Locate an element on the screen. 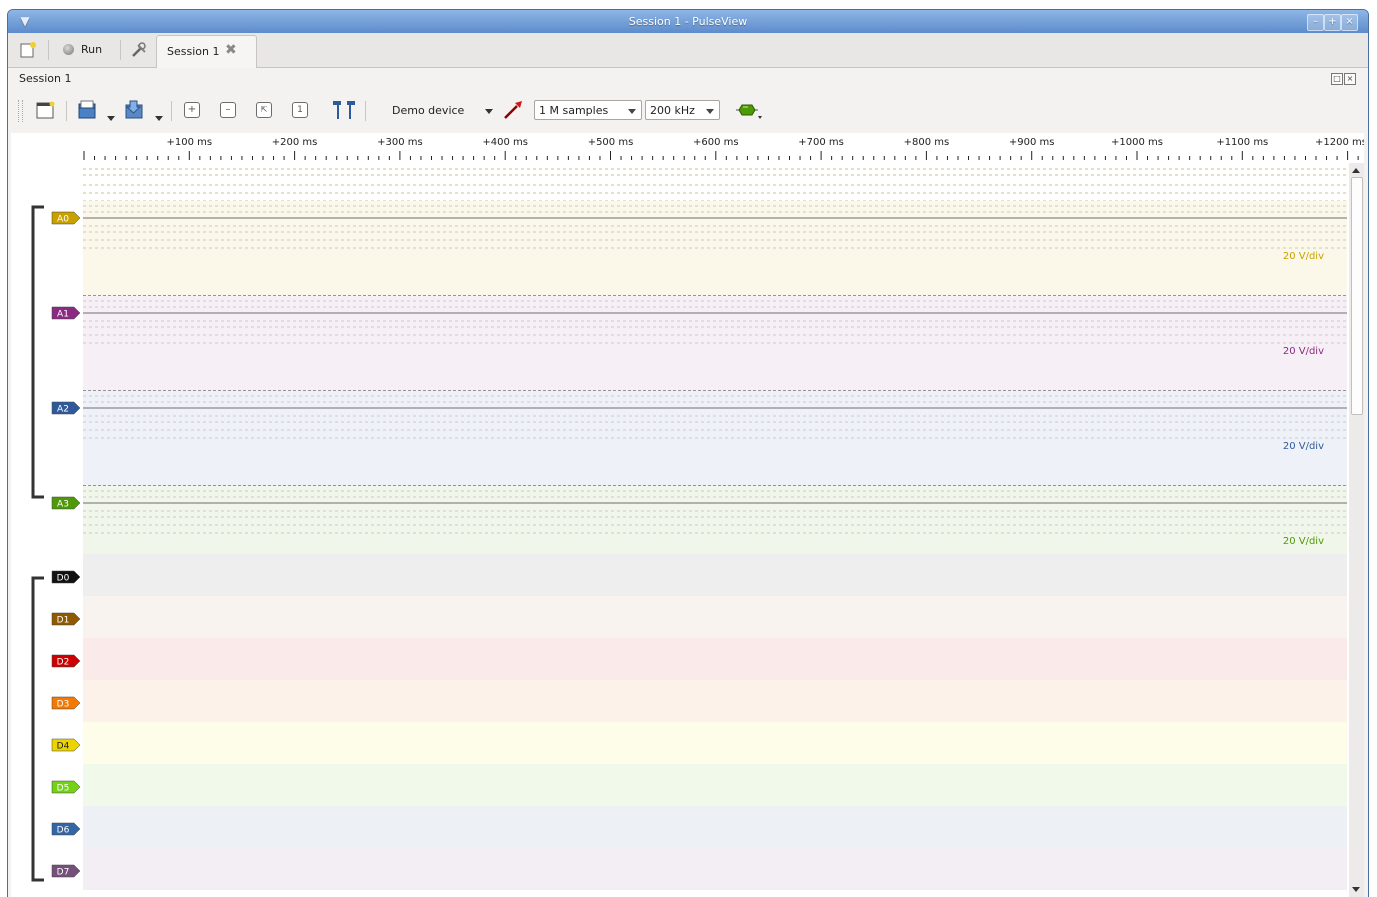 The image size is (1377, 897). ruler-label: +500 ms is located at coordinates (611, 142).